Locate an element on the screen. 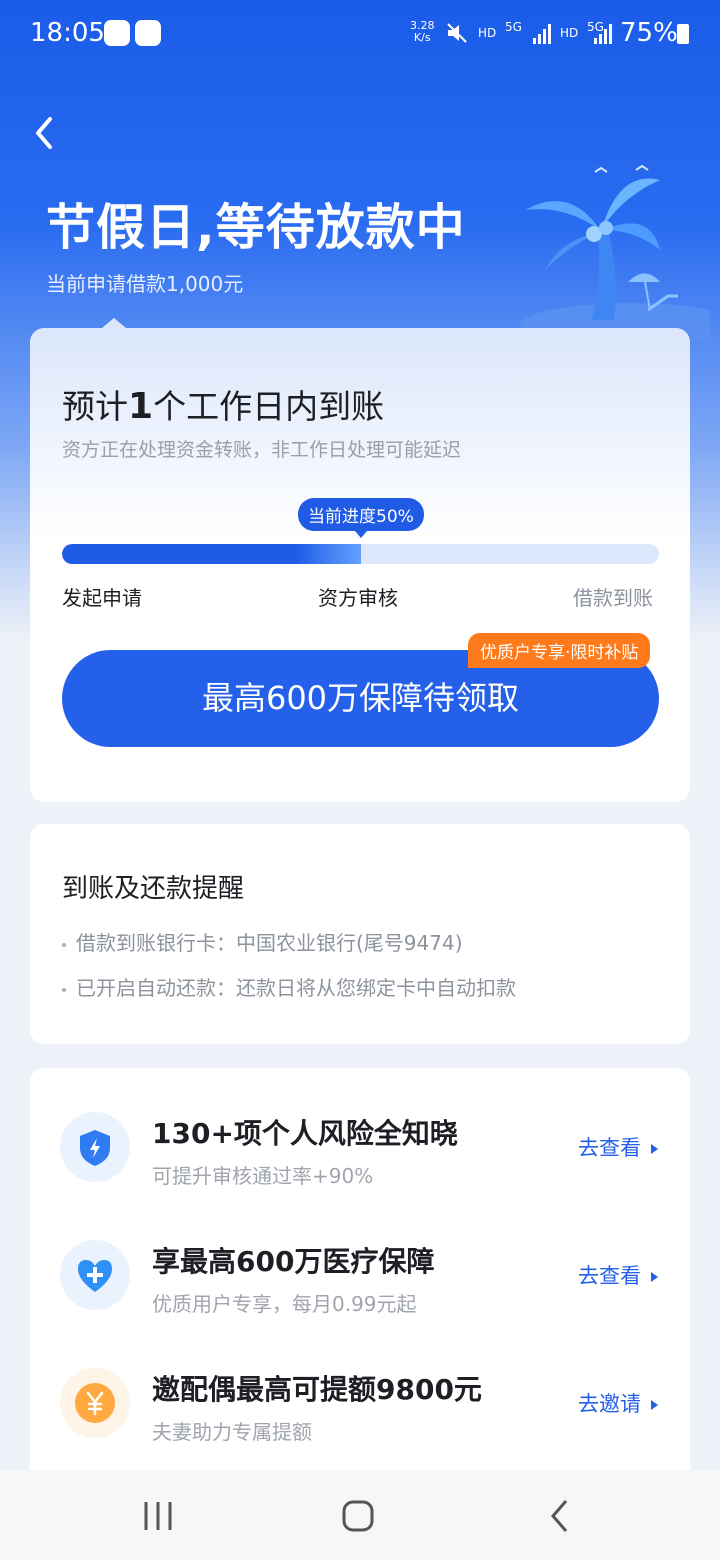  back-arrow-icon is located at coordinates (45, 133).